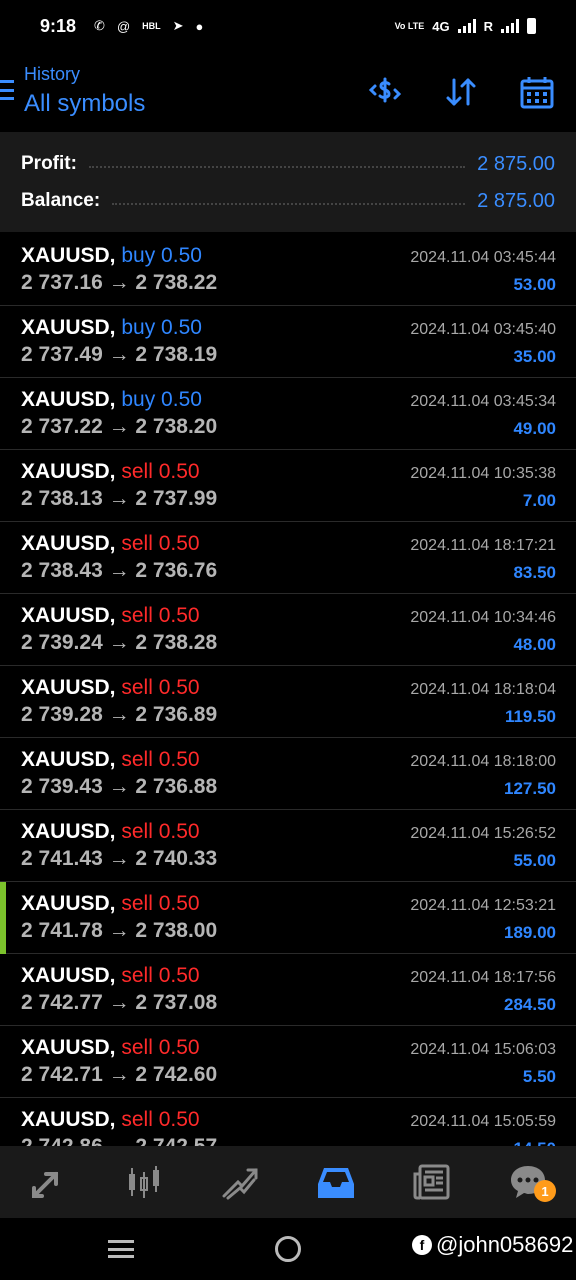  What do you see at coordinates (119, 642) in the screenshot?
I see `deal-prices: 2 739.24 → 2 738.28` at bounding box center [119, 642].